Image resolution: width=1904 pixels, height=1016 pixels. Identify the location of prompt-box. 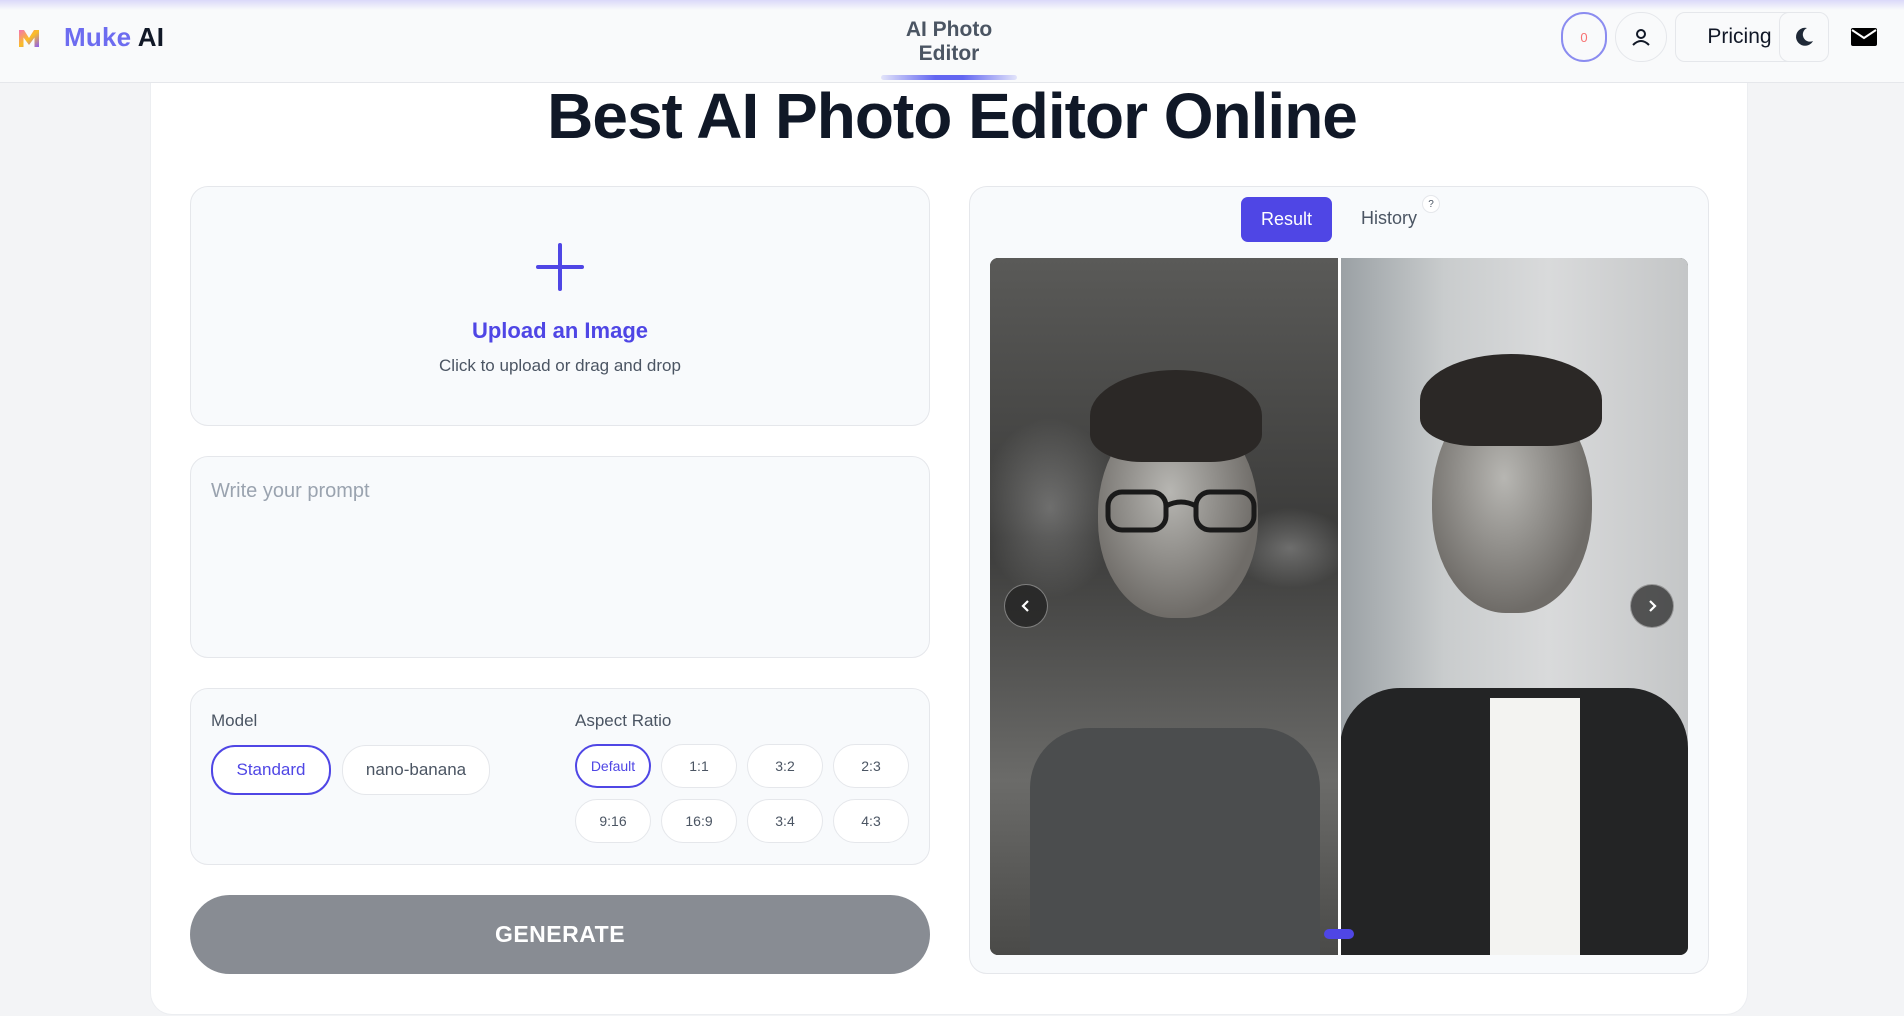
(560, 557).